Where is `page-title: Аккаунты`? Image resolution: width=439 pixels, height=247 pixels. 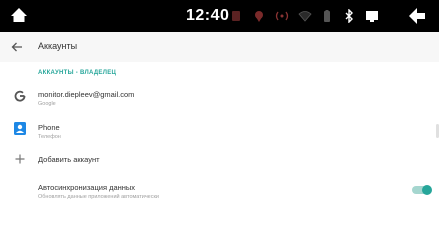 page-title: Аккаунты is located at coordinates (58, 46).